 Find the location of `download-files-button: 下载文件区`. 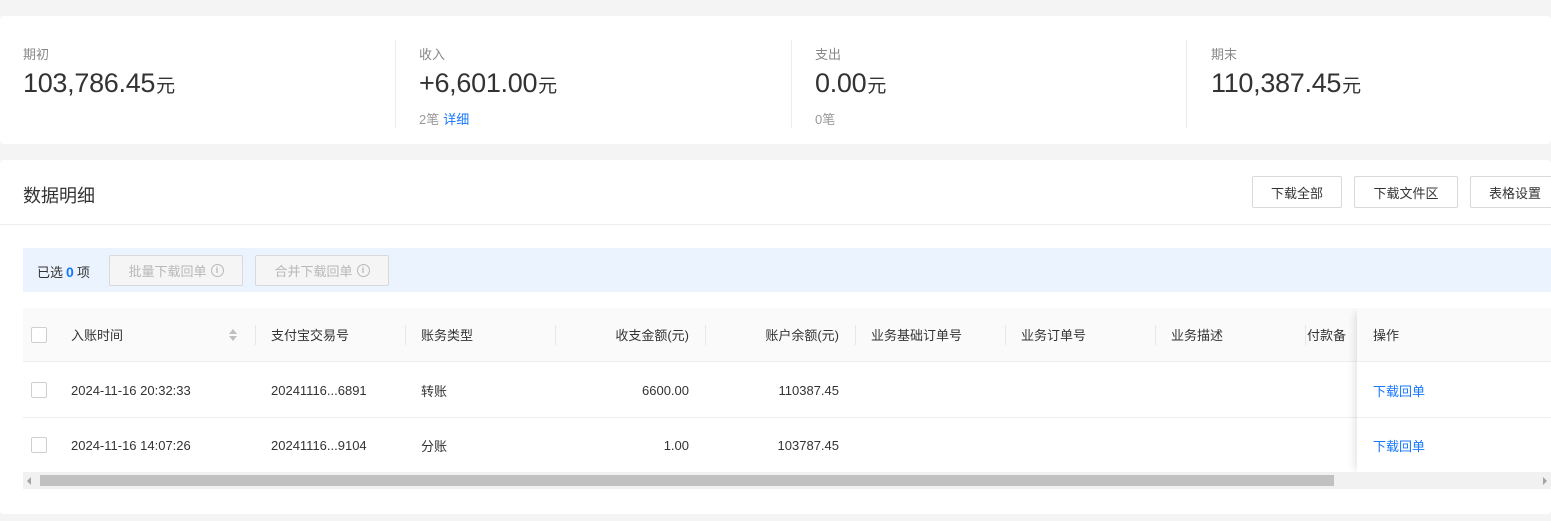

download-files-button: 下载文件区 is located at coordinates (1406, 192).